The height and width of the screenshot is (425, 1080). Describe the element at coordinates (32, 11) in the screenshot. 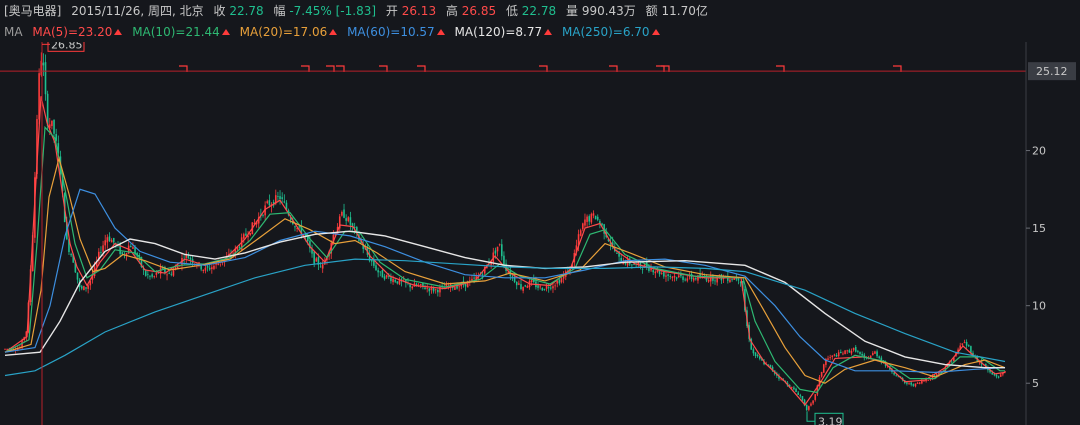

I see `stock-name: [奥马电器]` at that location.